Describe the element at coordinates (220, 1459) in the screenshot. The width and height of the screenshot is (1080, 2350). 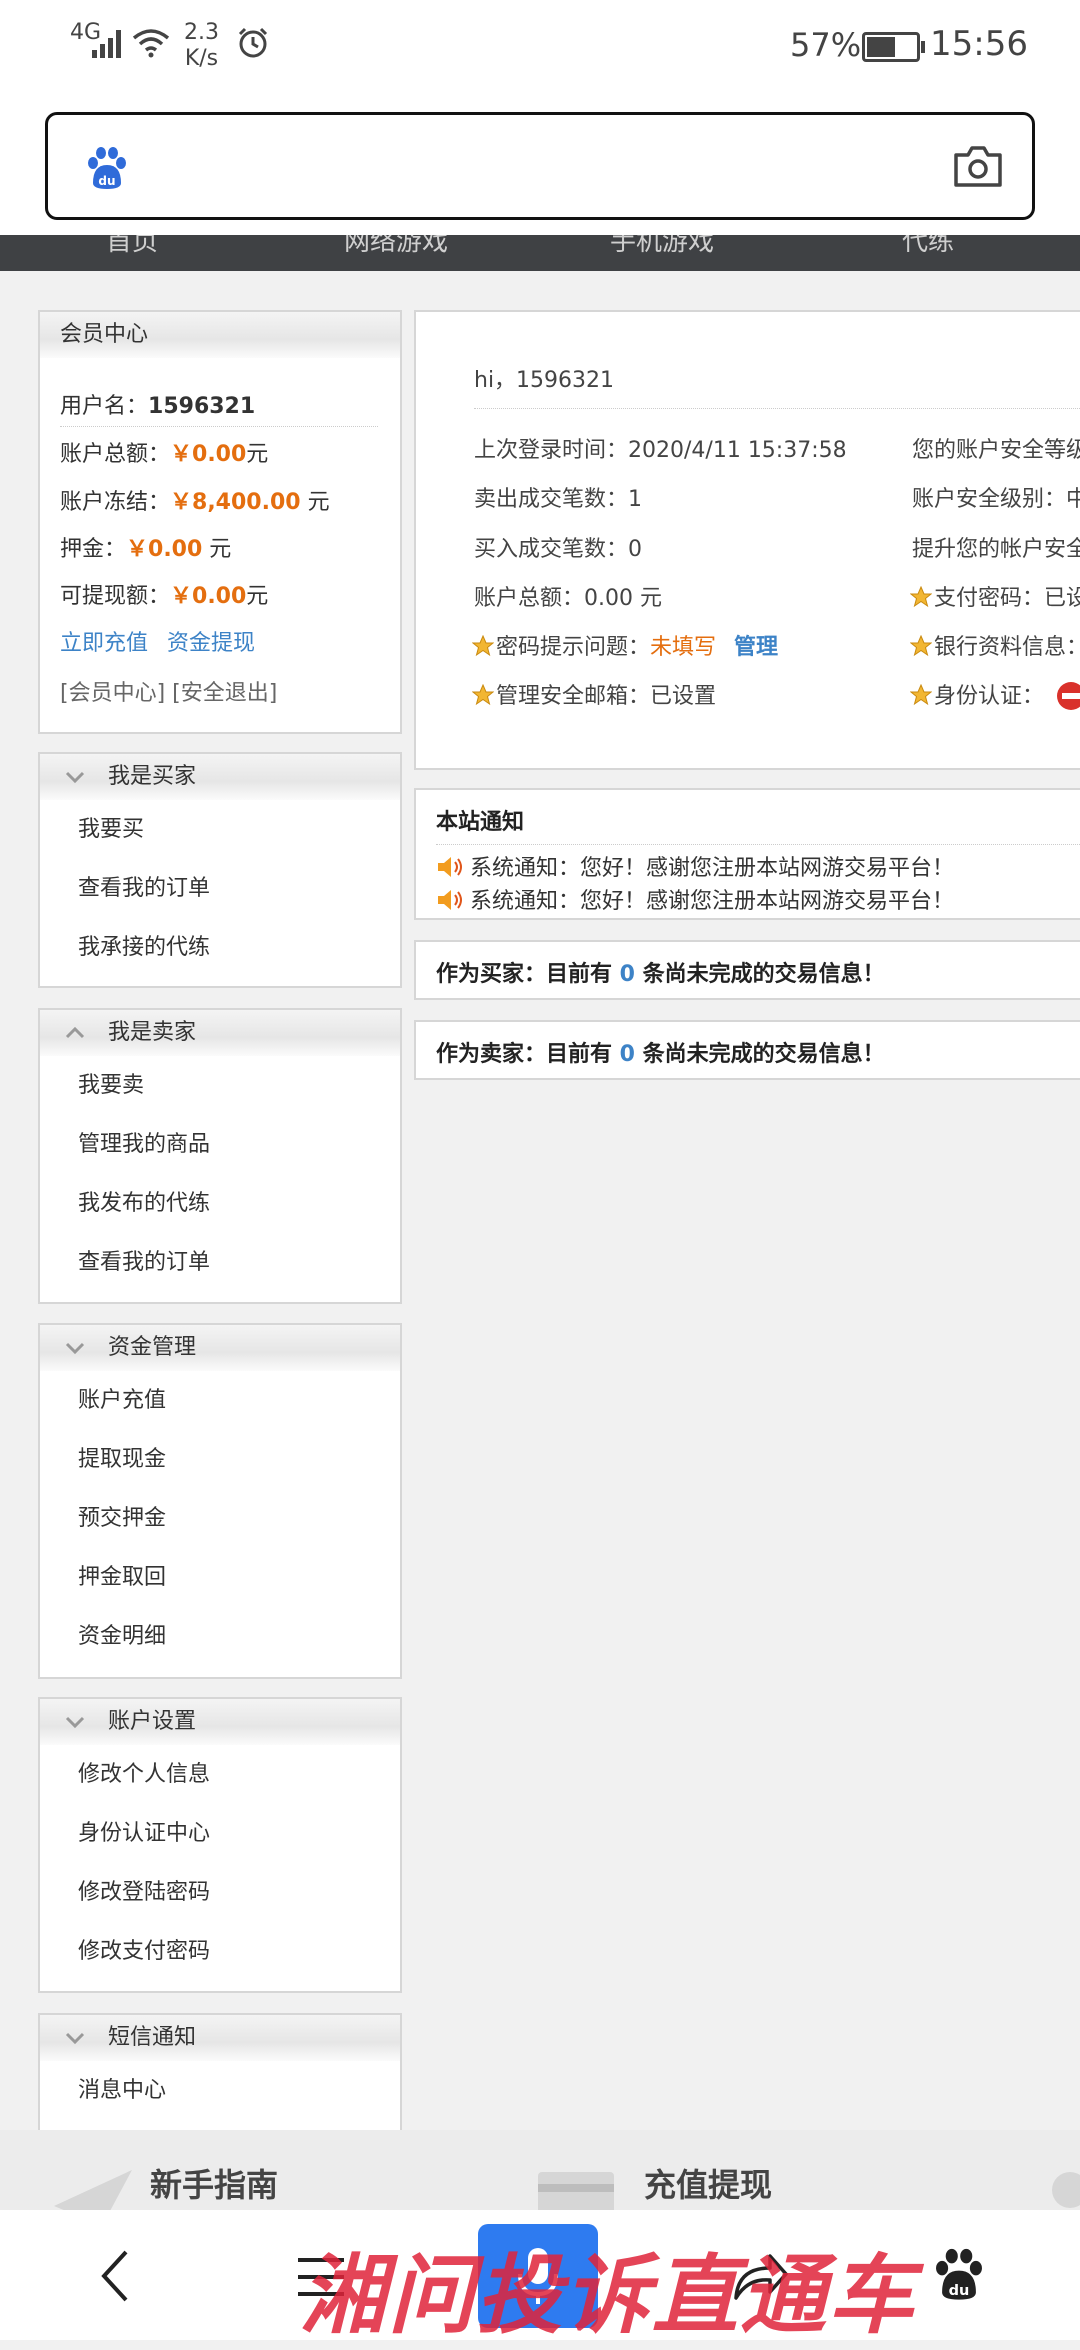
I see `menu-item-withdraw-cash: 提取现金` at that location.